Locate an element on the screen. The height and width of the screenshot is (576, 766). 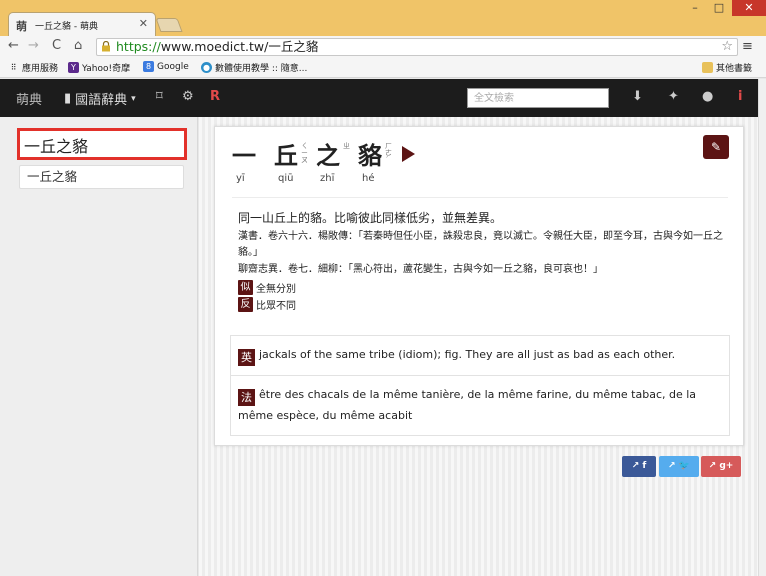
heading-char: 丘 ㄑㄧㄡ qiū is located at coordinates (291, 162).